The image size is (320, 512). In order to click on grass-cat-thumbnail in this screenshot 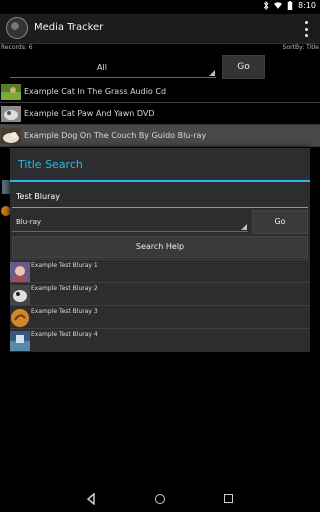, I will do `click(11, 92)`.